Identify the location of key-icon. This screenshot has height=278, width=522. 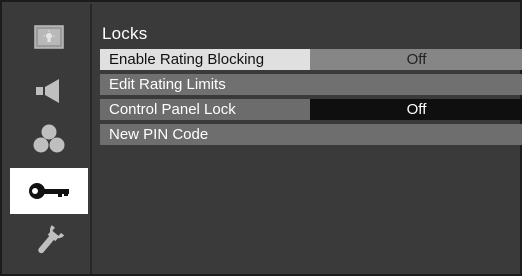
(49, 191).